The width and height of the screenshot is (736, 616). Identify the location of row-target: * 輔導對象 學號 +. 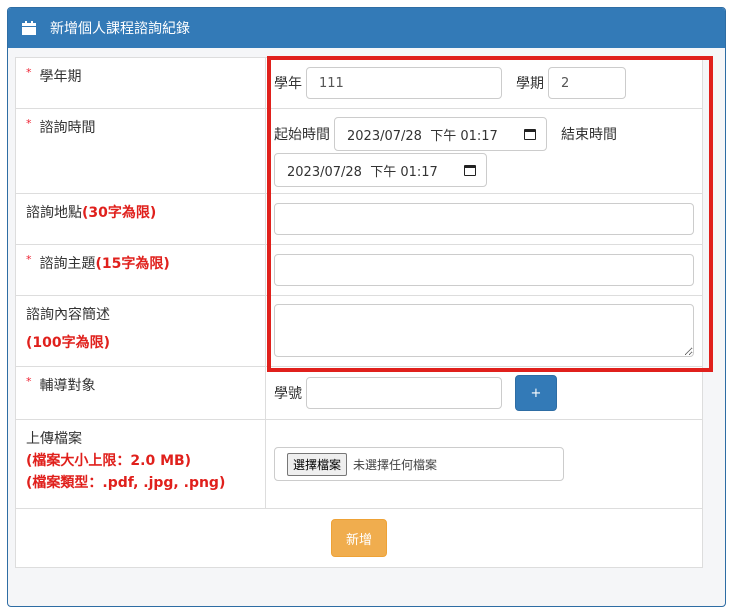
(359, 393).